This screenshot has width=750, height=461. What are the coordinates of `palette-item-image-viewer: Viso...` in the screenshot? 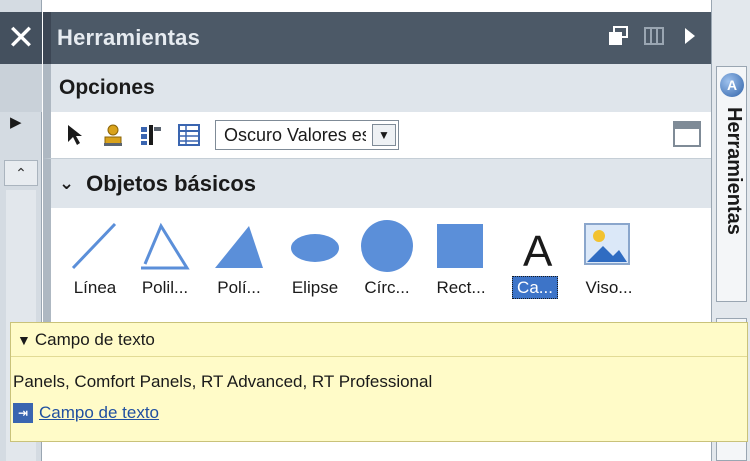 It's located at (609, 264).